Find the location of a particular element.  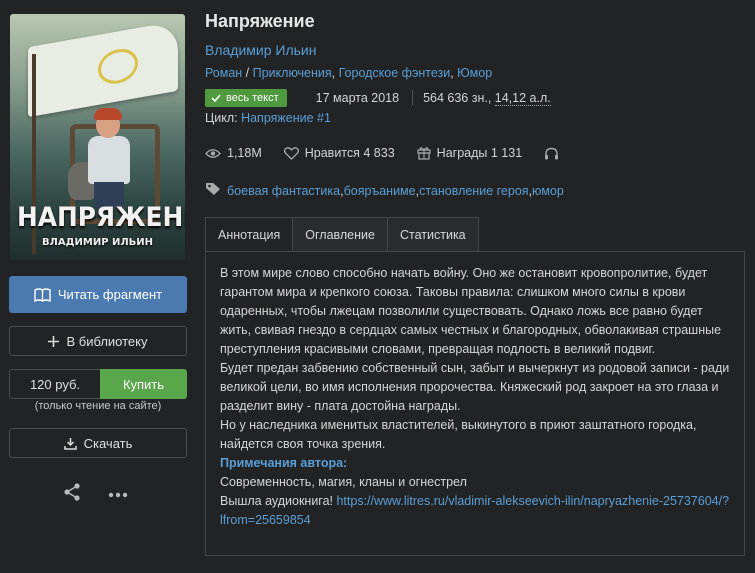

views-count: 1,18M is located at coordinates (244, 153).